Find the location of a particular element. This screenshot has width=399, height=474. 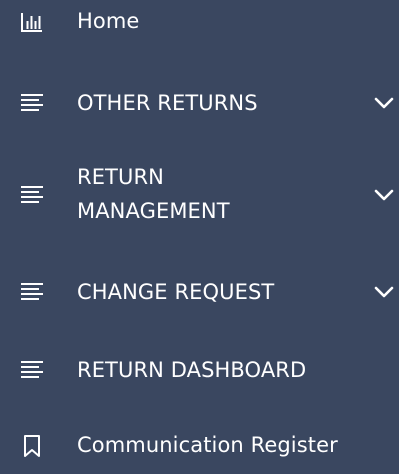

sidebar-item-return-dashboard: RETURN DASHBOARD is located at coordinates (199, 374).